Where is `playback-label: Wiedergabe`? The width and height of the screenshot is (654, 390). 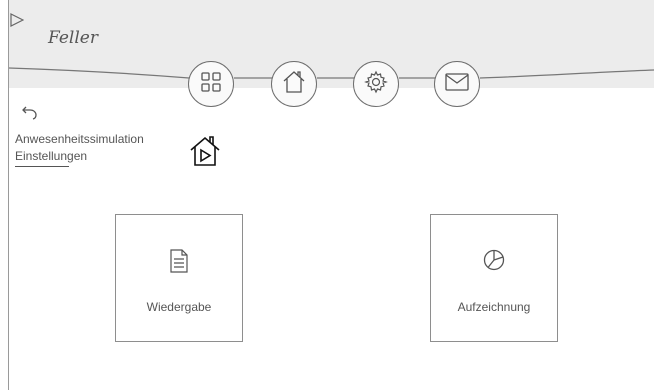 playback-label: Wiedergabe is located at coordinates (179, 307).